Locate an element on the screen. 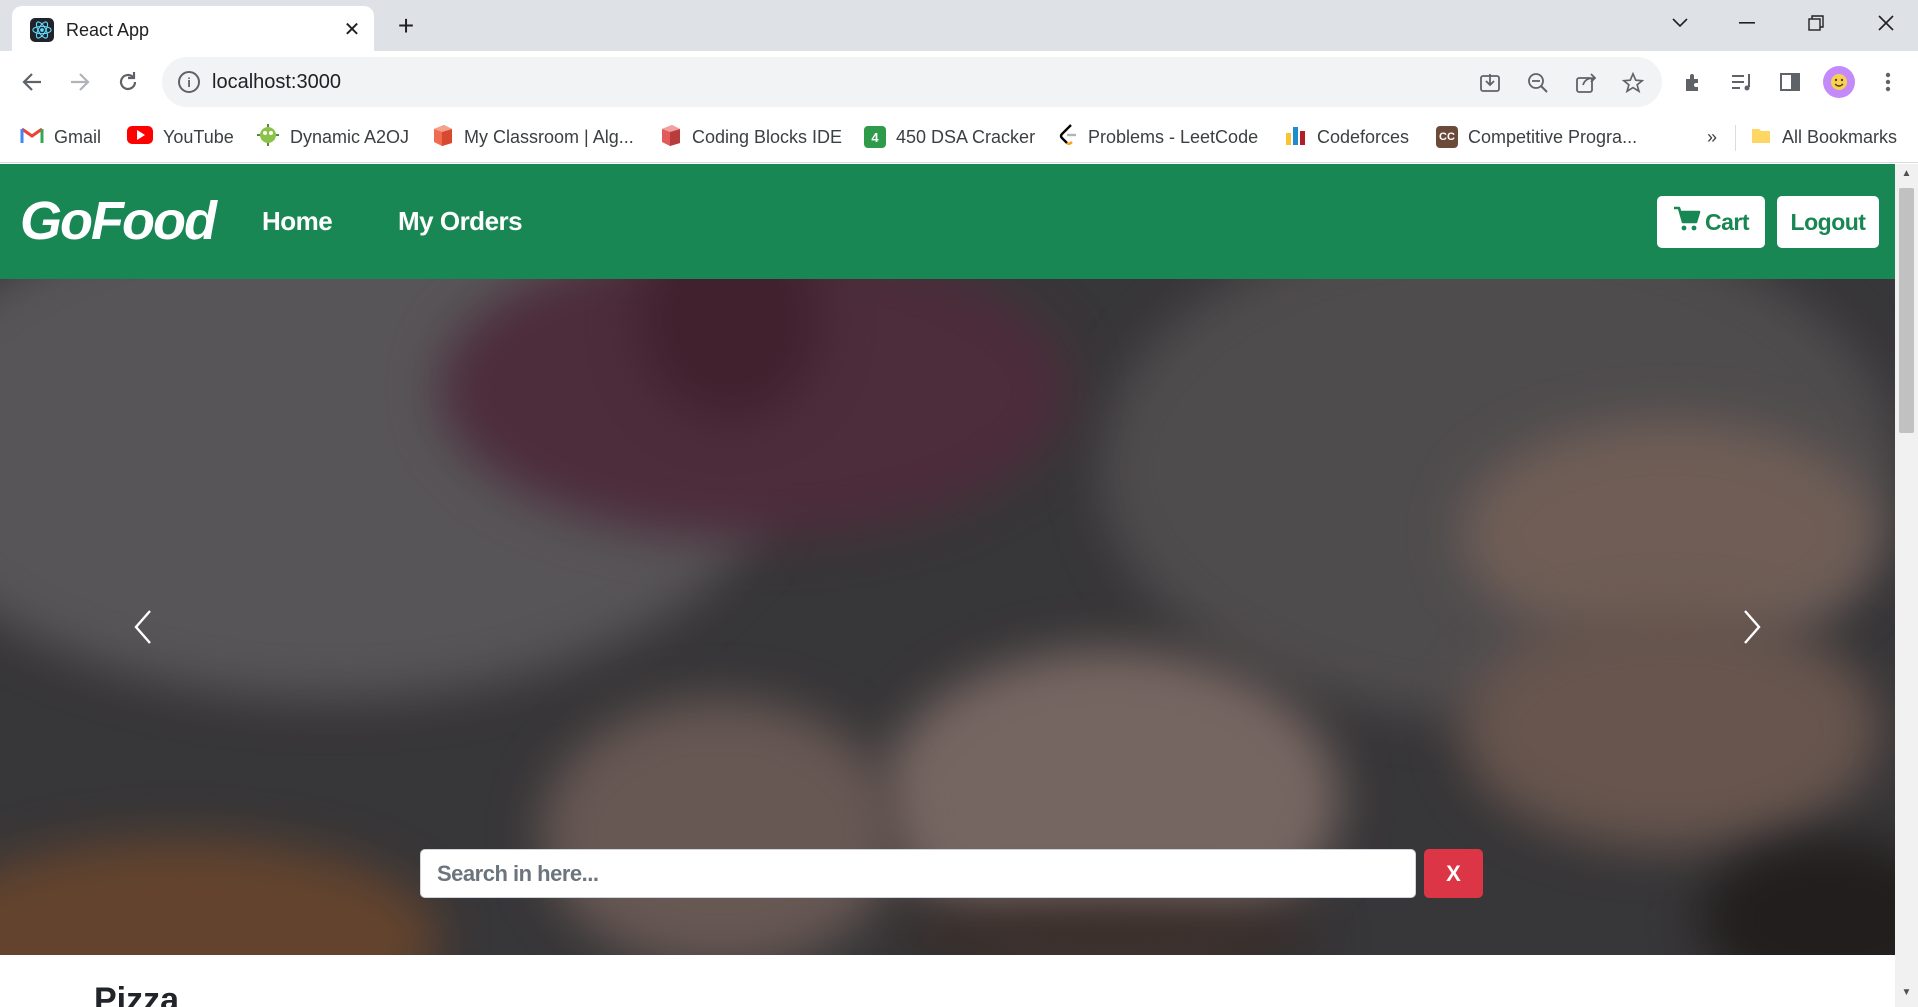 This screenshot has height=1007, width=1918. carousel-next-icon is located at coordinates (1753, 627).